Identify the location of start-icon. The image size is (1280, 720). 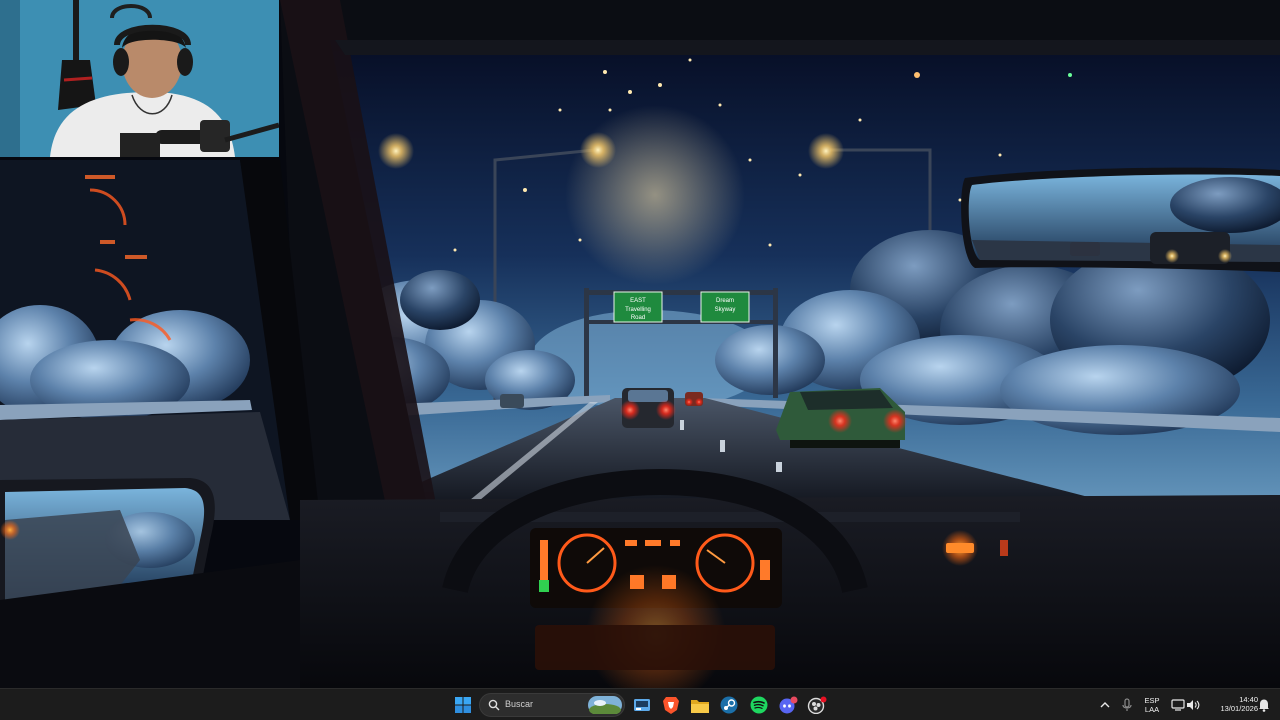
(463, 705).